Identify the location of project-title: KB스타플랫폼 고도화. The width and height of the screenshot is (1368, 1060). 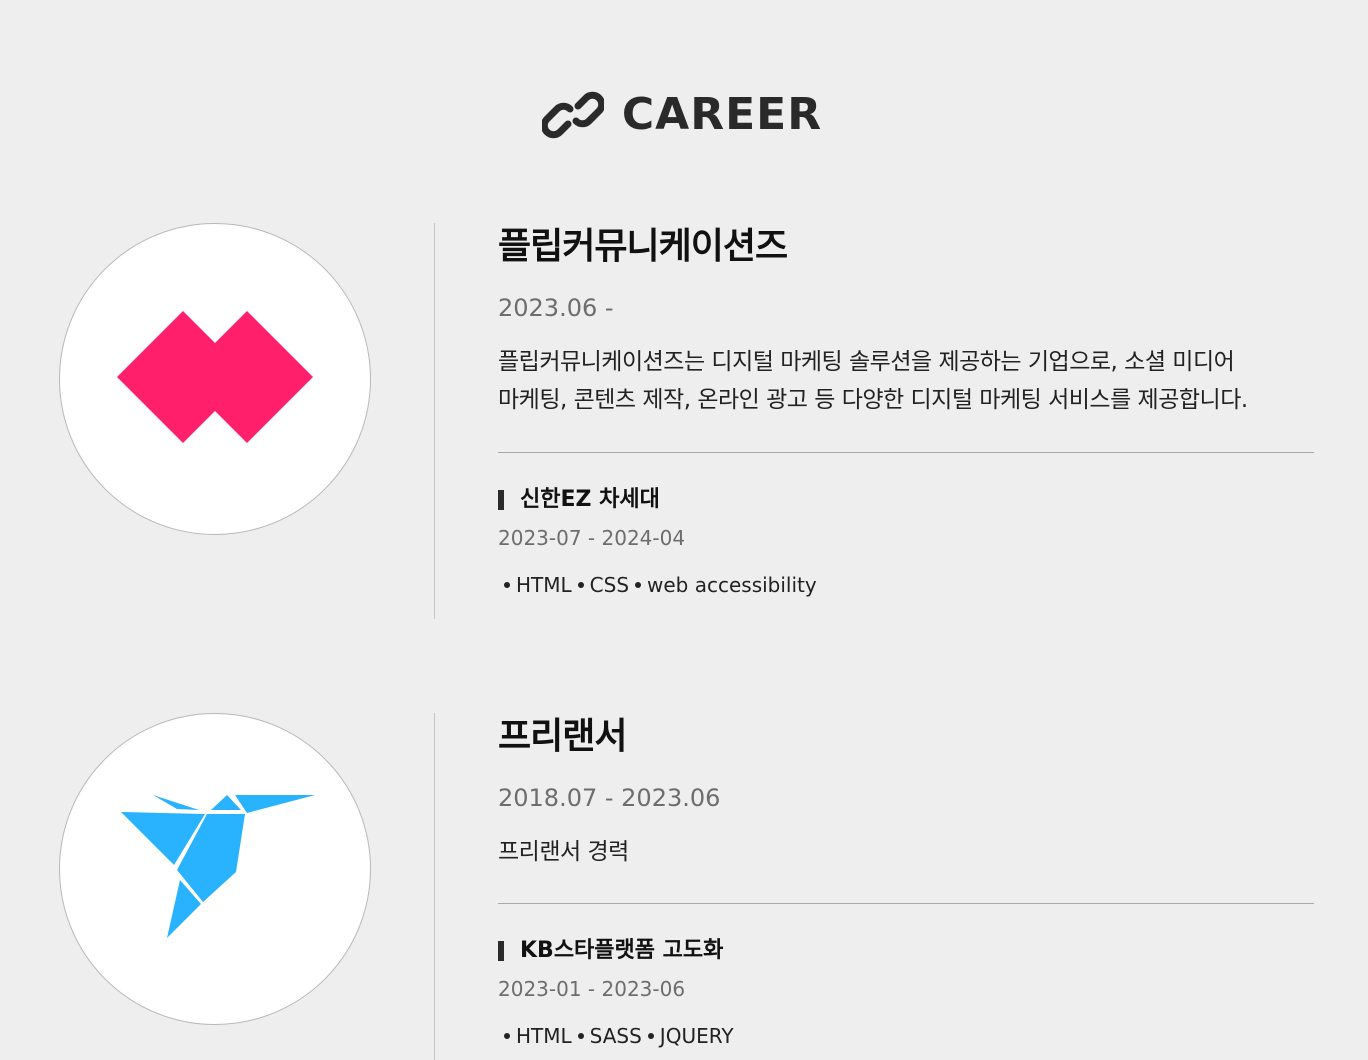
(906, 951).